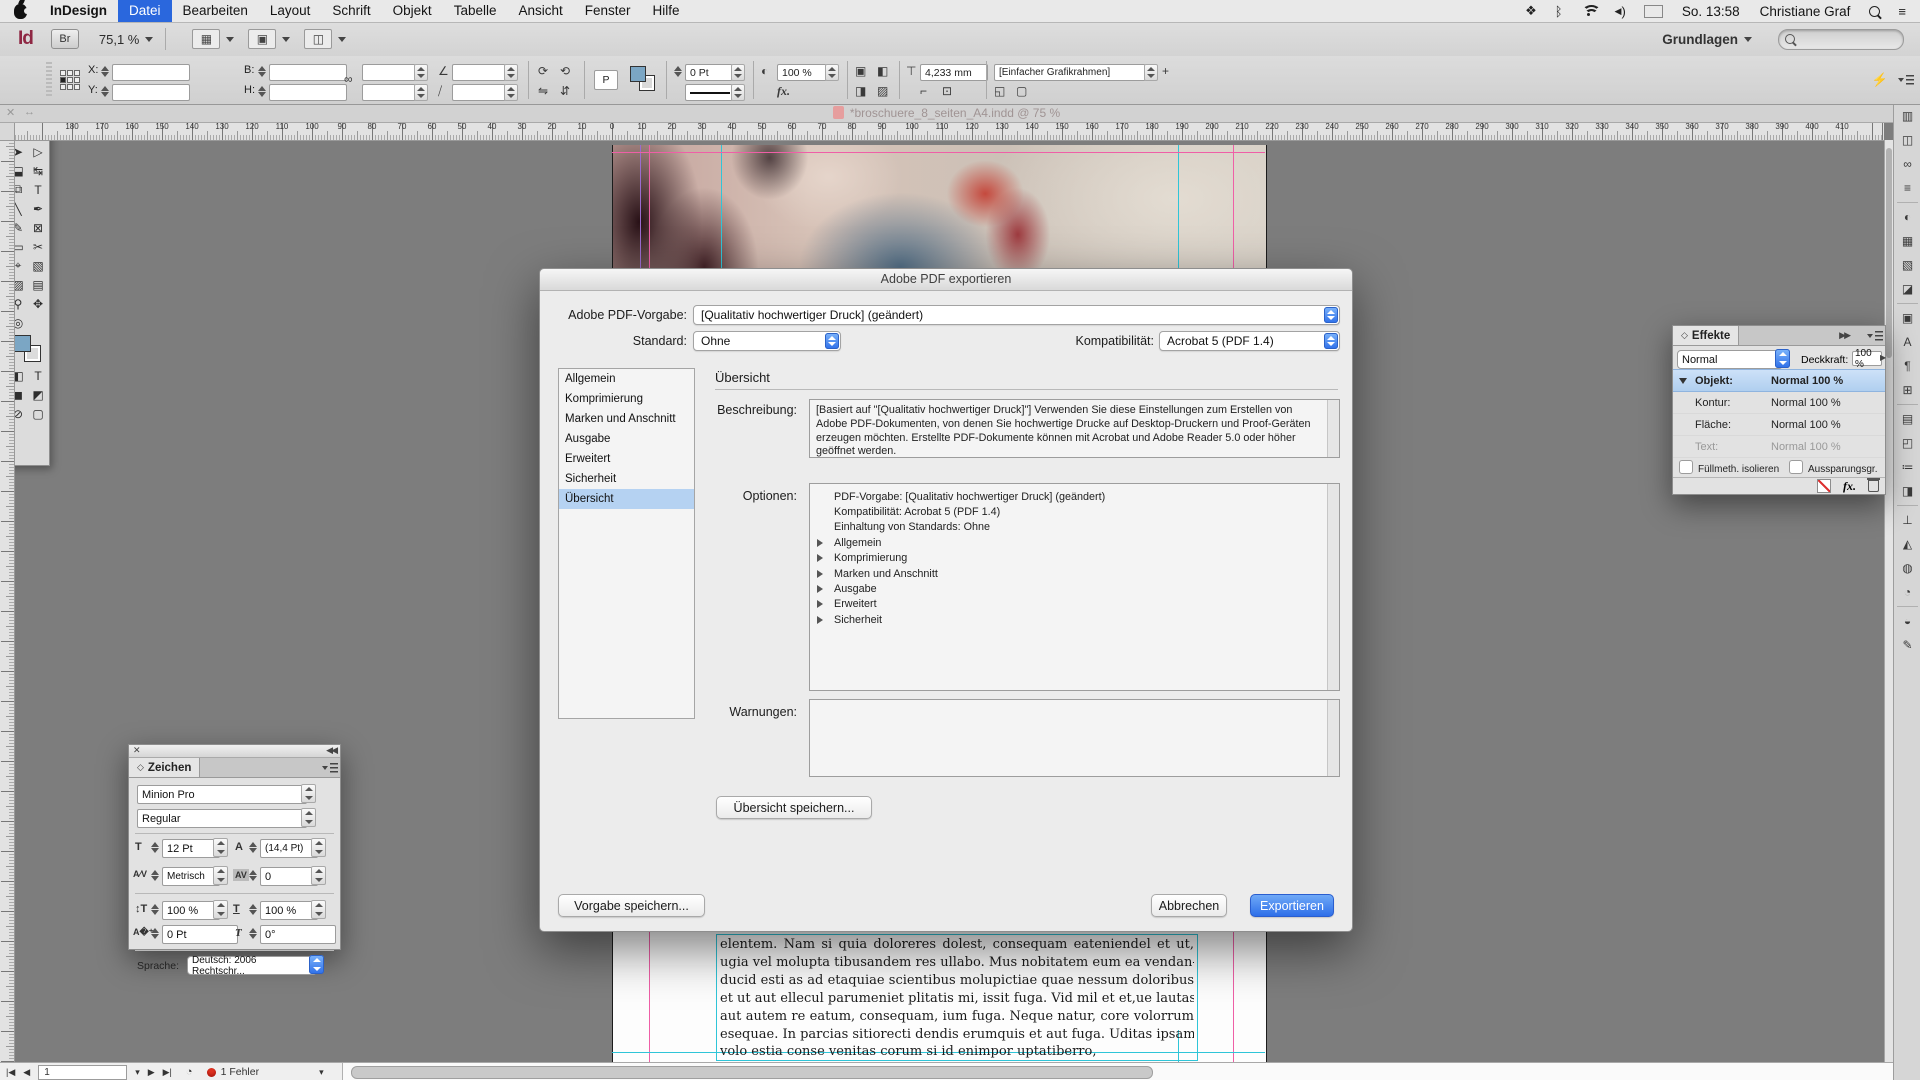 The width and height of the screenshot is (1920, 1080). Describe the element at coordinates (155, 847) in the screenshot. I see `font-size-spinner` at that location.